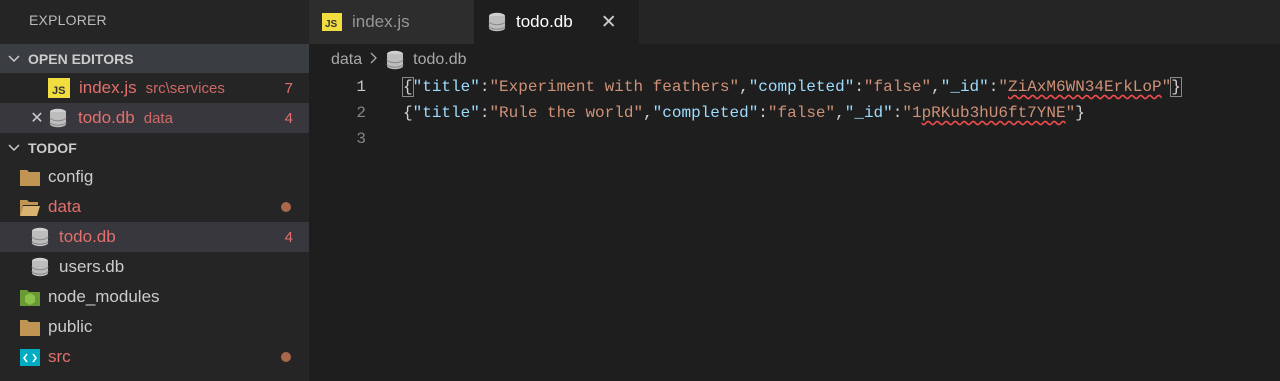 The height and width of the screenshot is (381, 1280). Describe the element at coordinates (154, 357) in the screenshot. I see `tree-item-src: src` at that location.